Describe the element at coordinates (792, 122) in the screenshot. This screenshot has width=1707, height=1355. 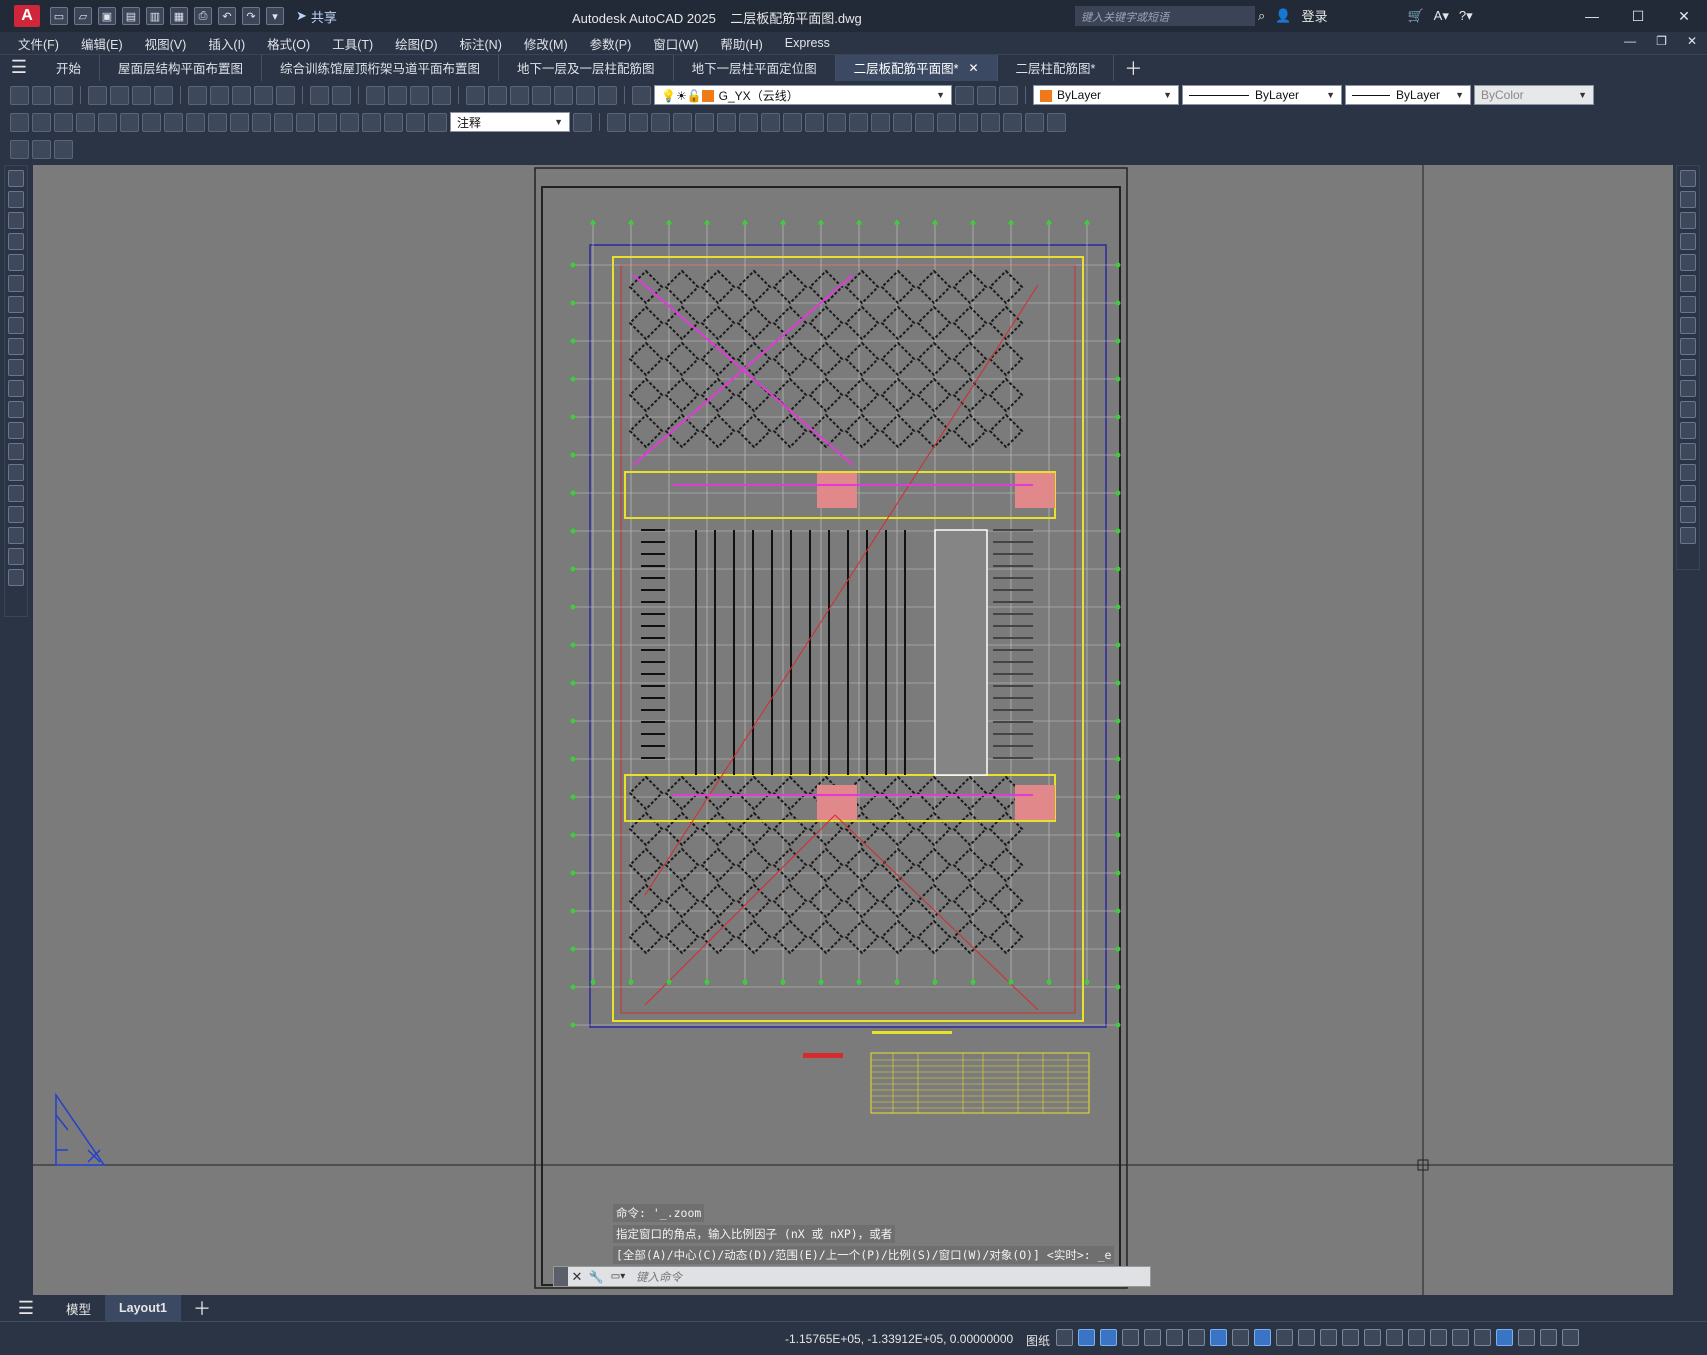
I see `slice-icon` at that location.